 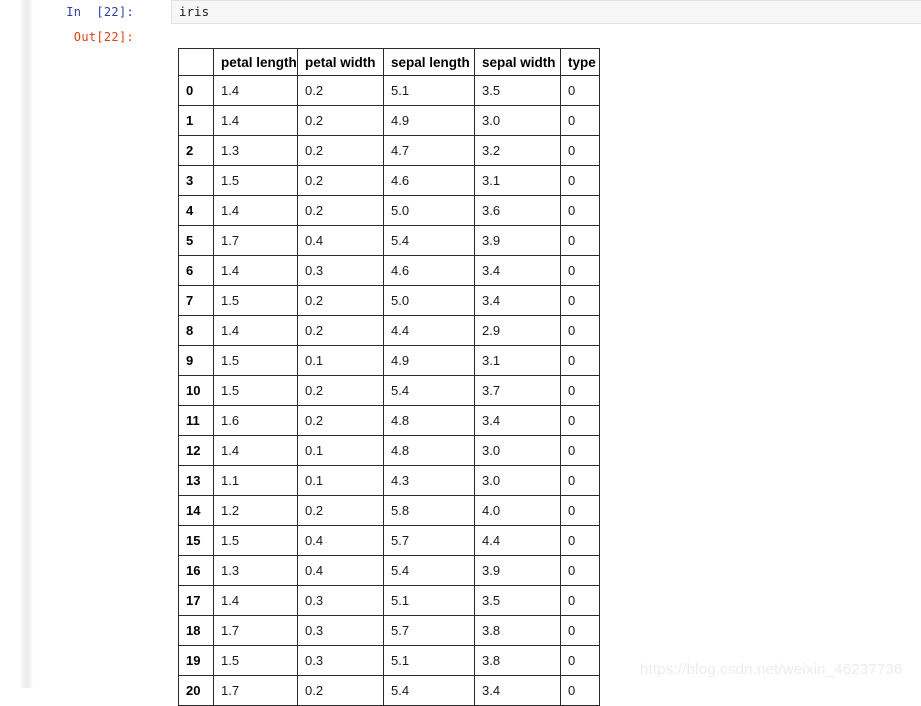 I want to click on row-index-cell: 4, so click(x=196, y=210).